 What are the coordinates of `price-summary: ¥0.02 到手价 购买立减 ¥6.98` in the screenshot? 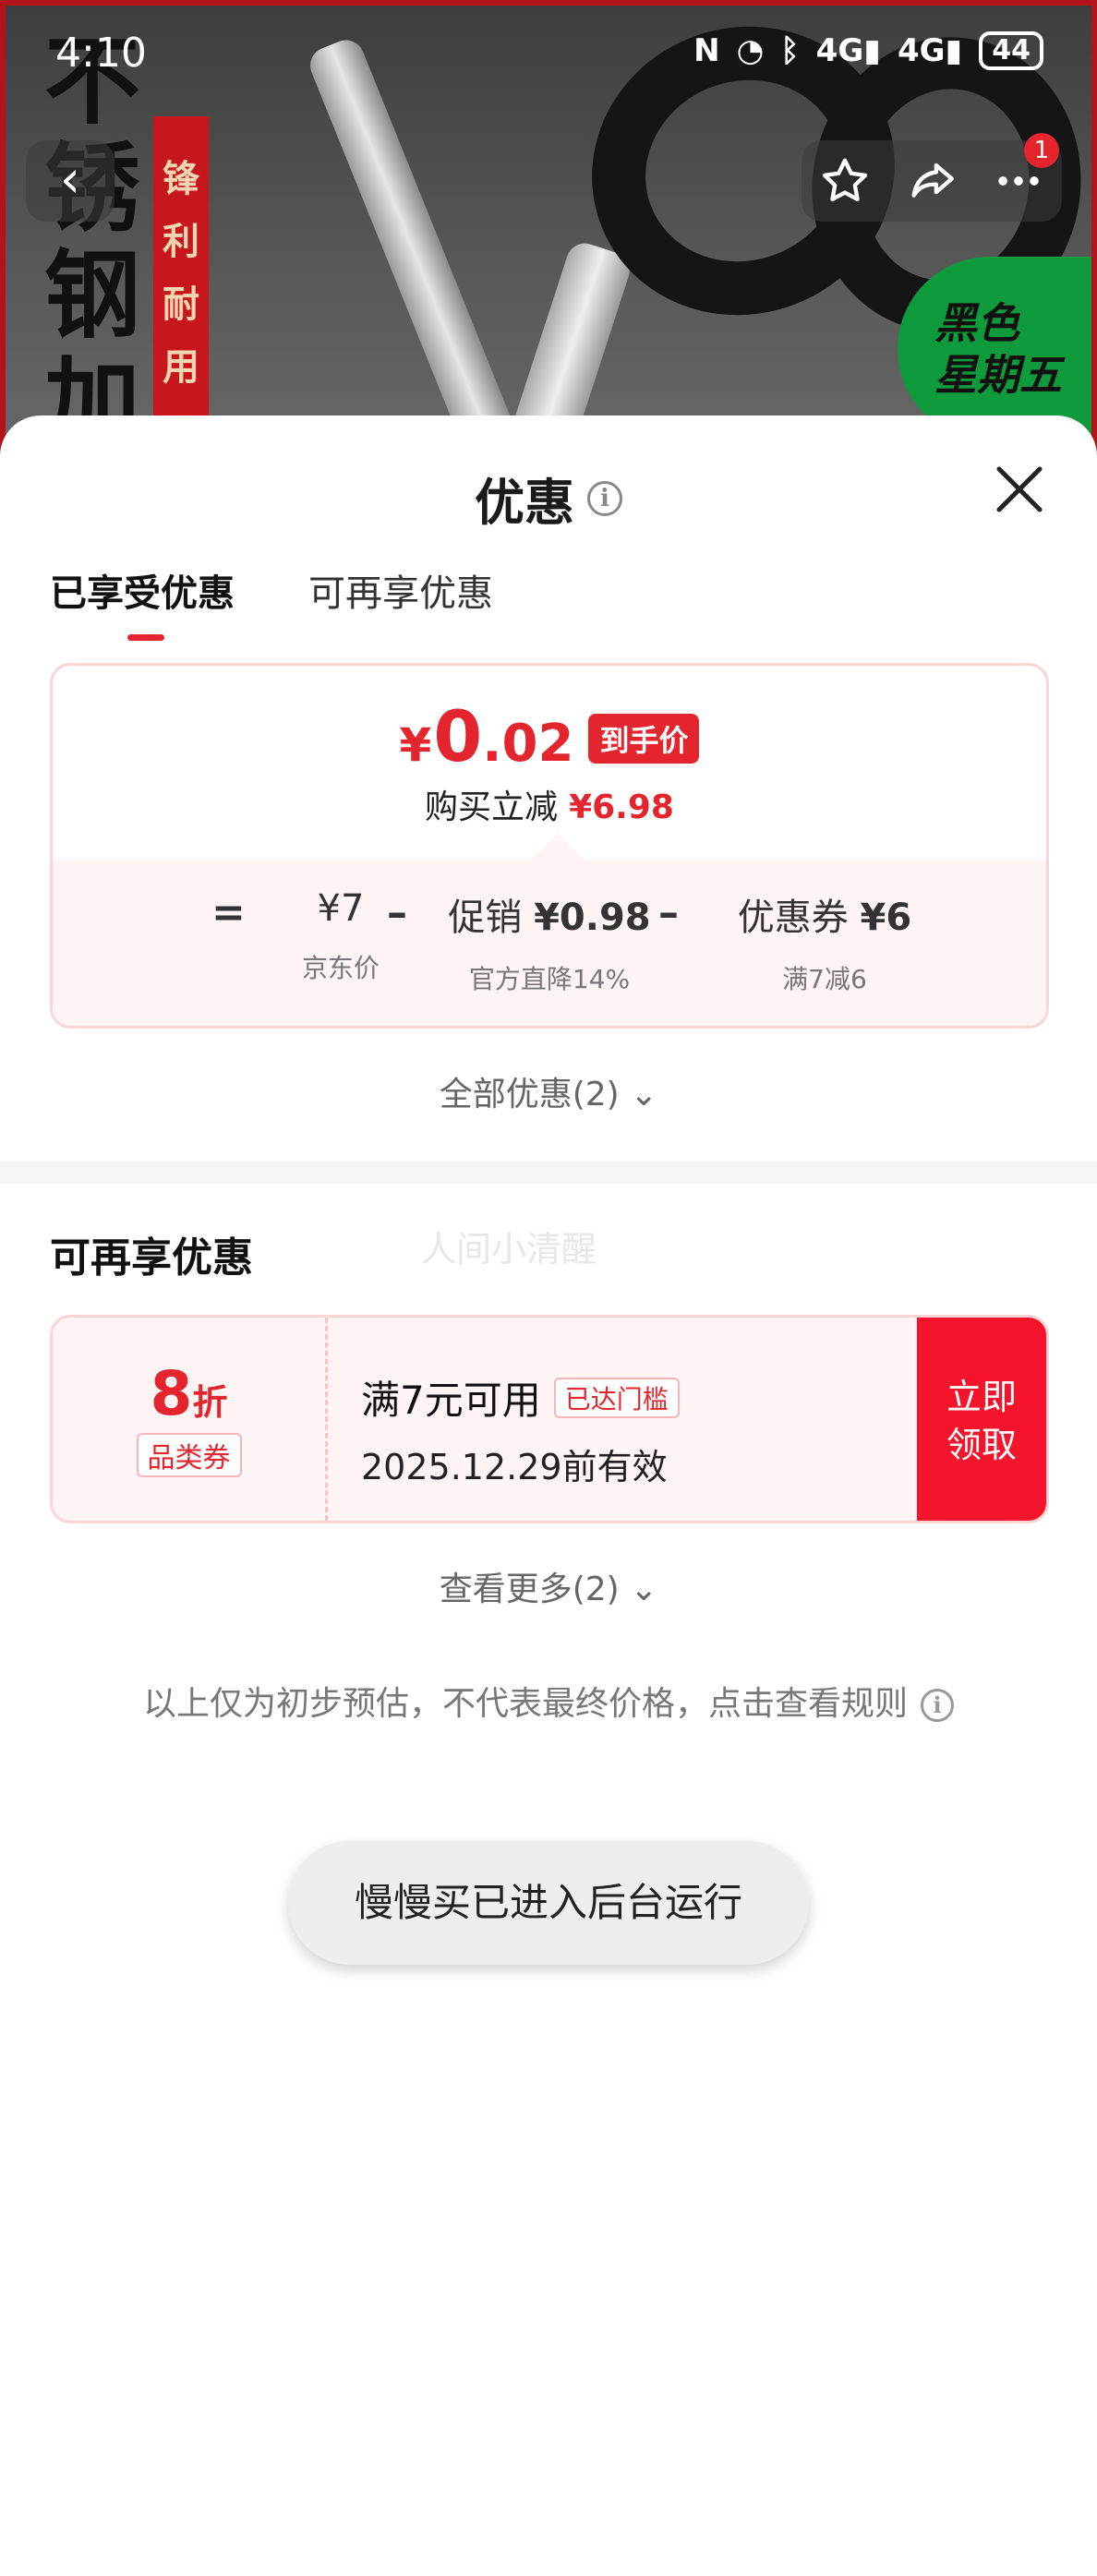 It's located at (549, 758).